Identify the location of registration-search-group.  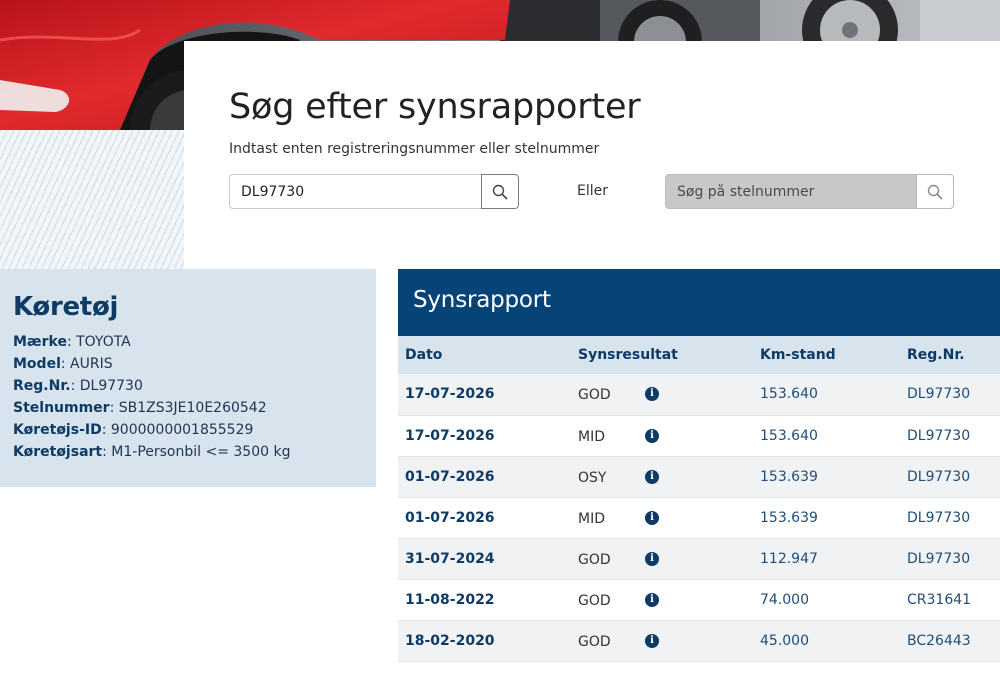
(374, 191).